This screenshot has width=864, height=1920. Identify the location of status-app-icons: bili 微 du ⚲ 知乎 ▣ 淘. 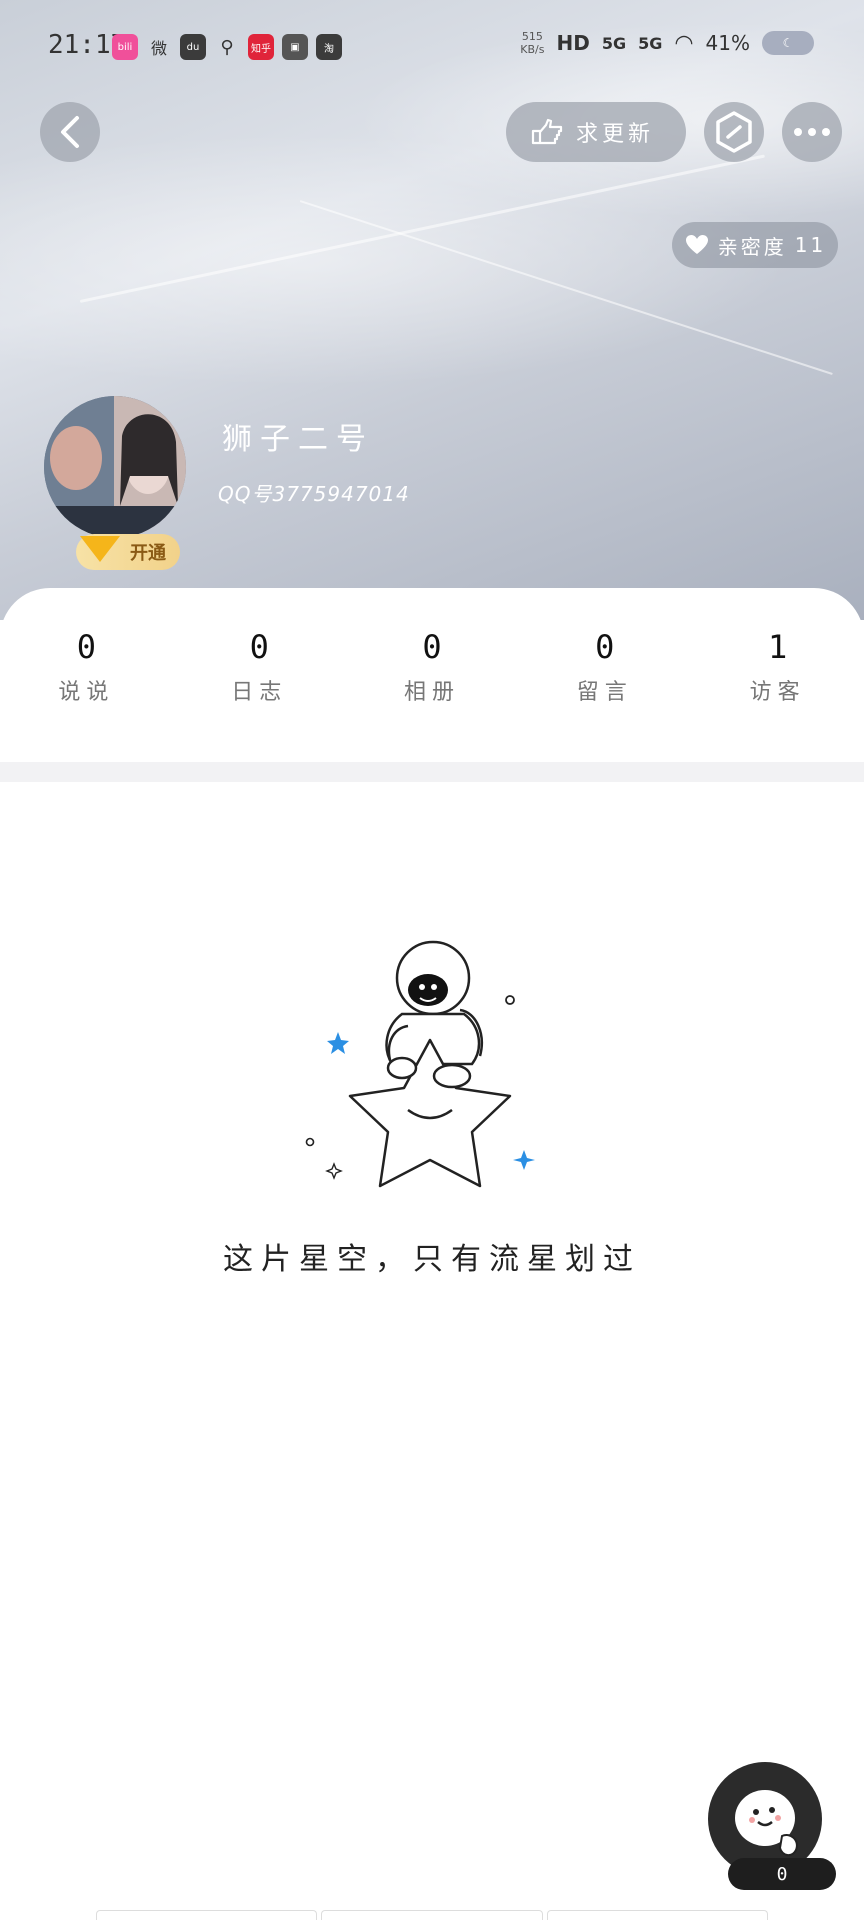
(227, 47).